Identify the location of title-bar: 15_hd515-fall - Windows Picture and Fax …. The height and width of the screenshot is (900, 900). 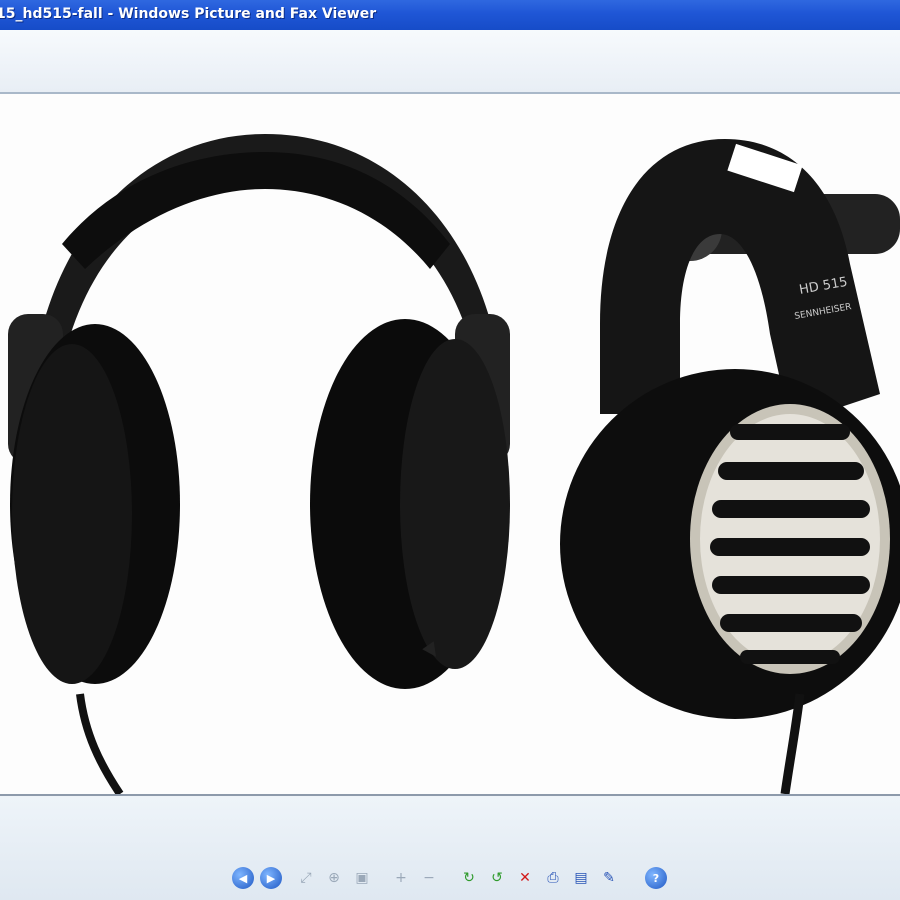
(450, 15).